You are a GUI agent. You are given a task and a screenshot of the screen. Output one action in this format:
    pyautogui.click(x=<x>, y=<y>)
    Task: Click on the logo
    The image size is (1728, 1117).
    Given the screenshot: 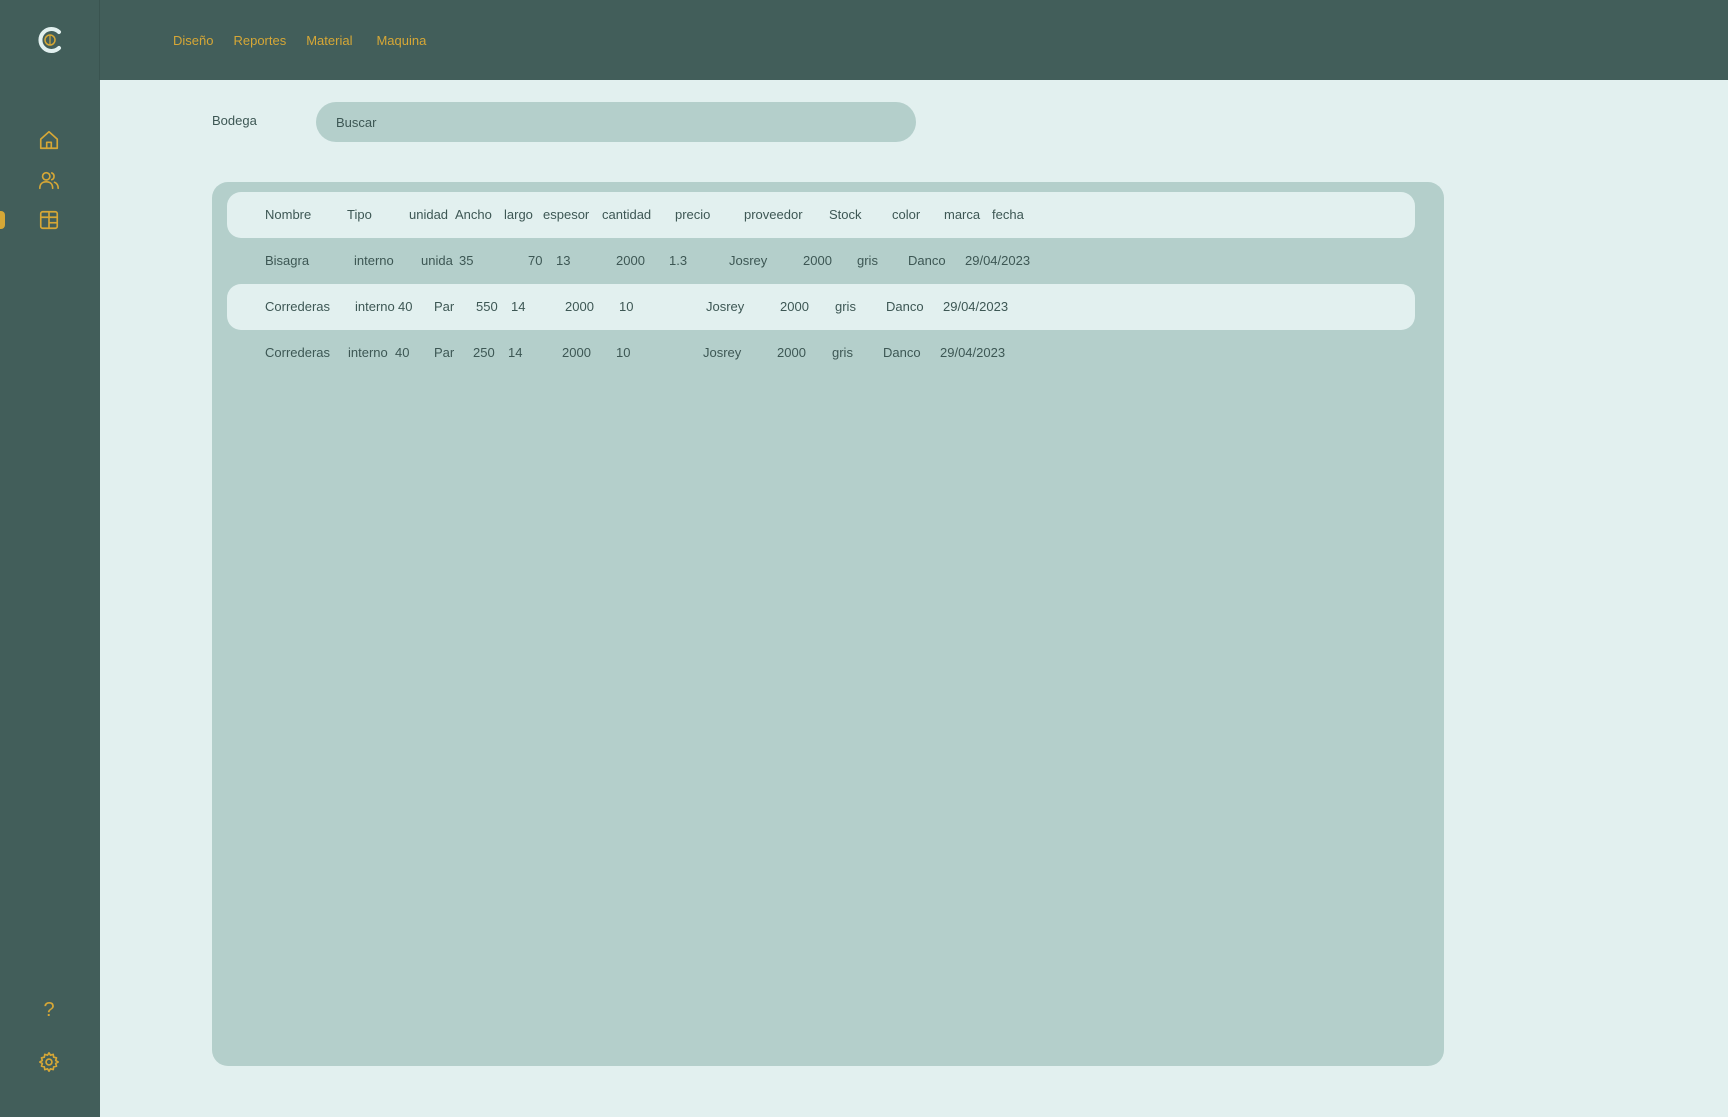 What is the action you would take?
    pyautogui.click(x=50, y=40)
    